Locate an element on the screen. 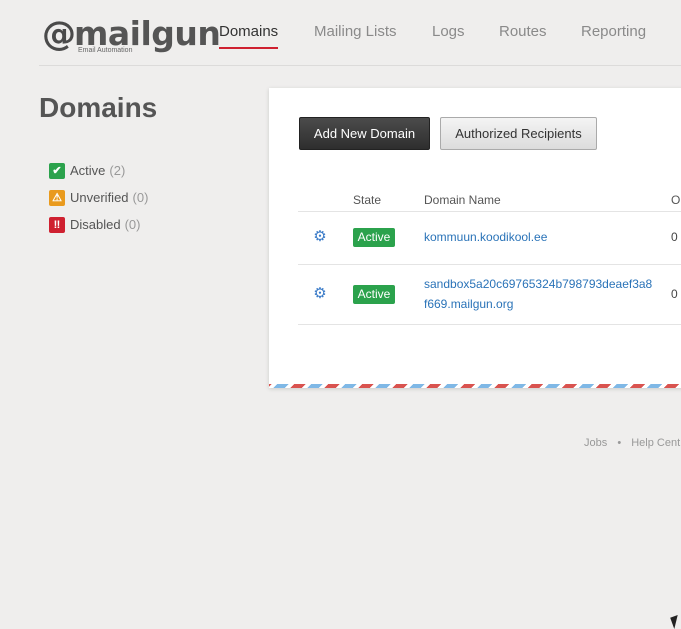  filter-active-text: Active (2) is located at coordinates (97, 171).